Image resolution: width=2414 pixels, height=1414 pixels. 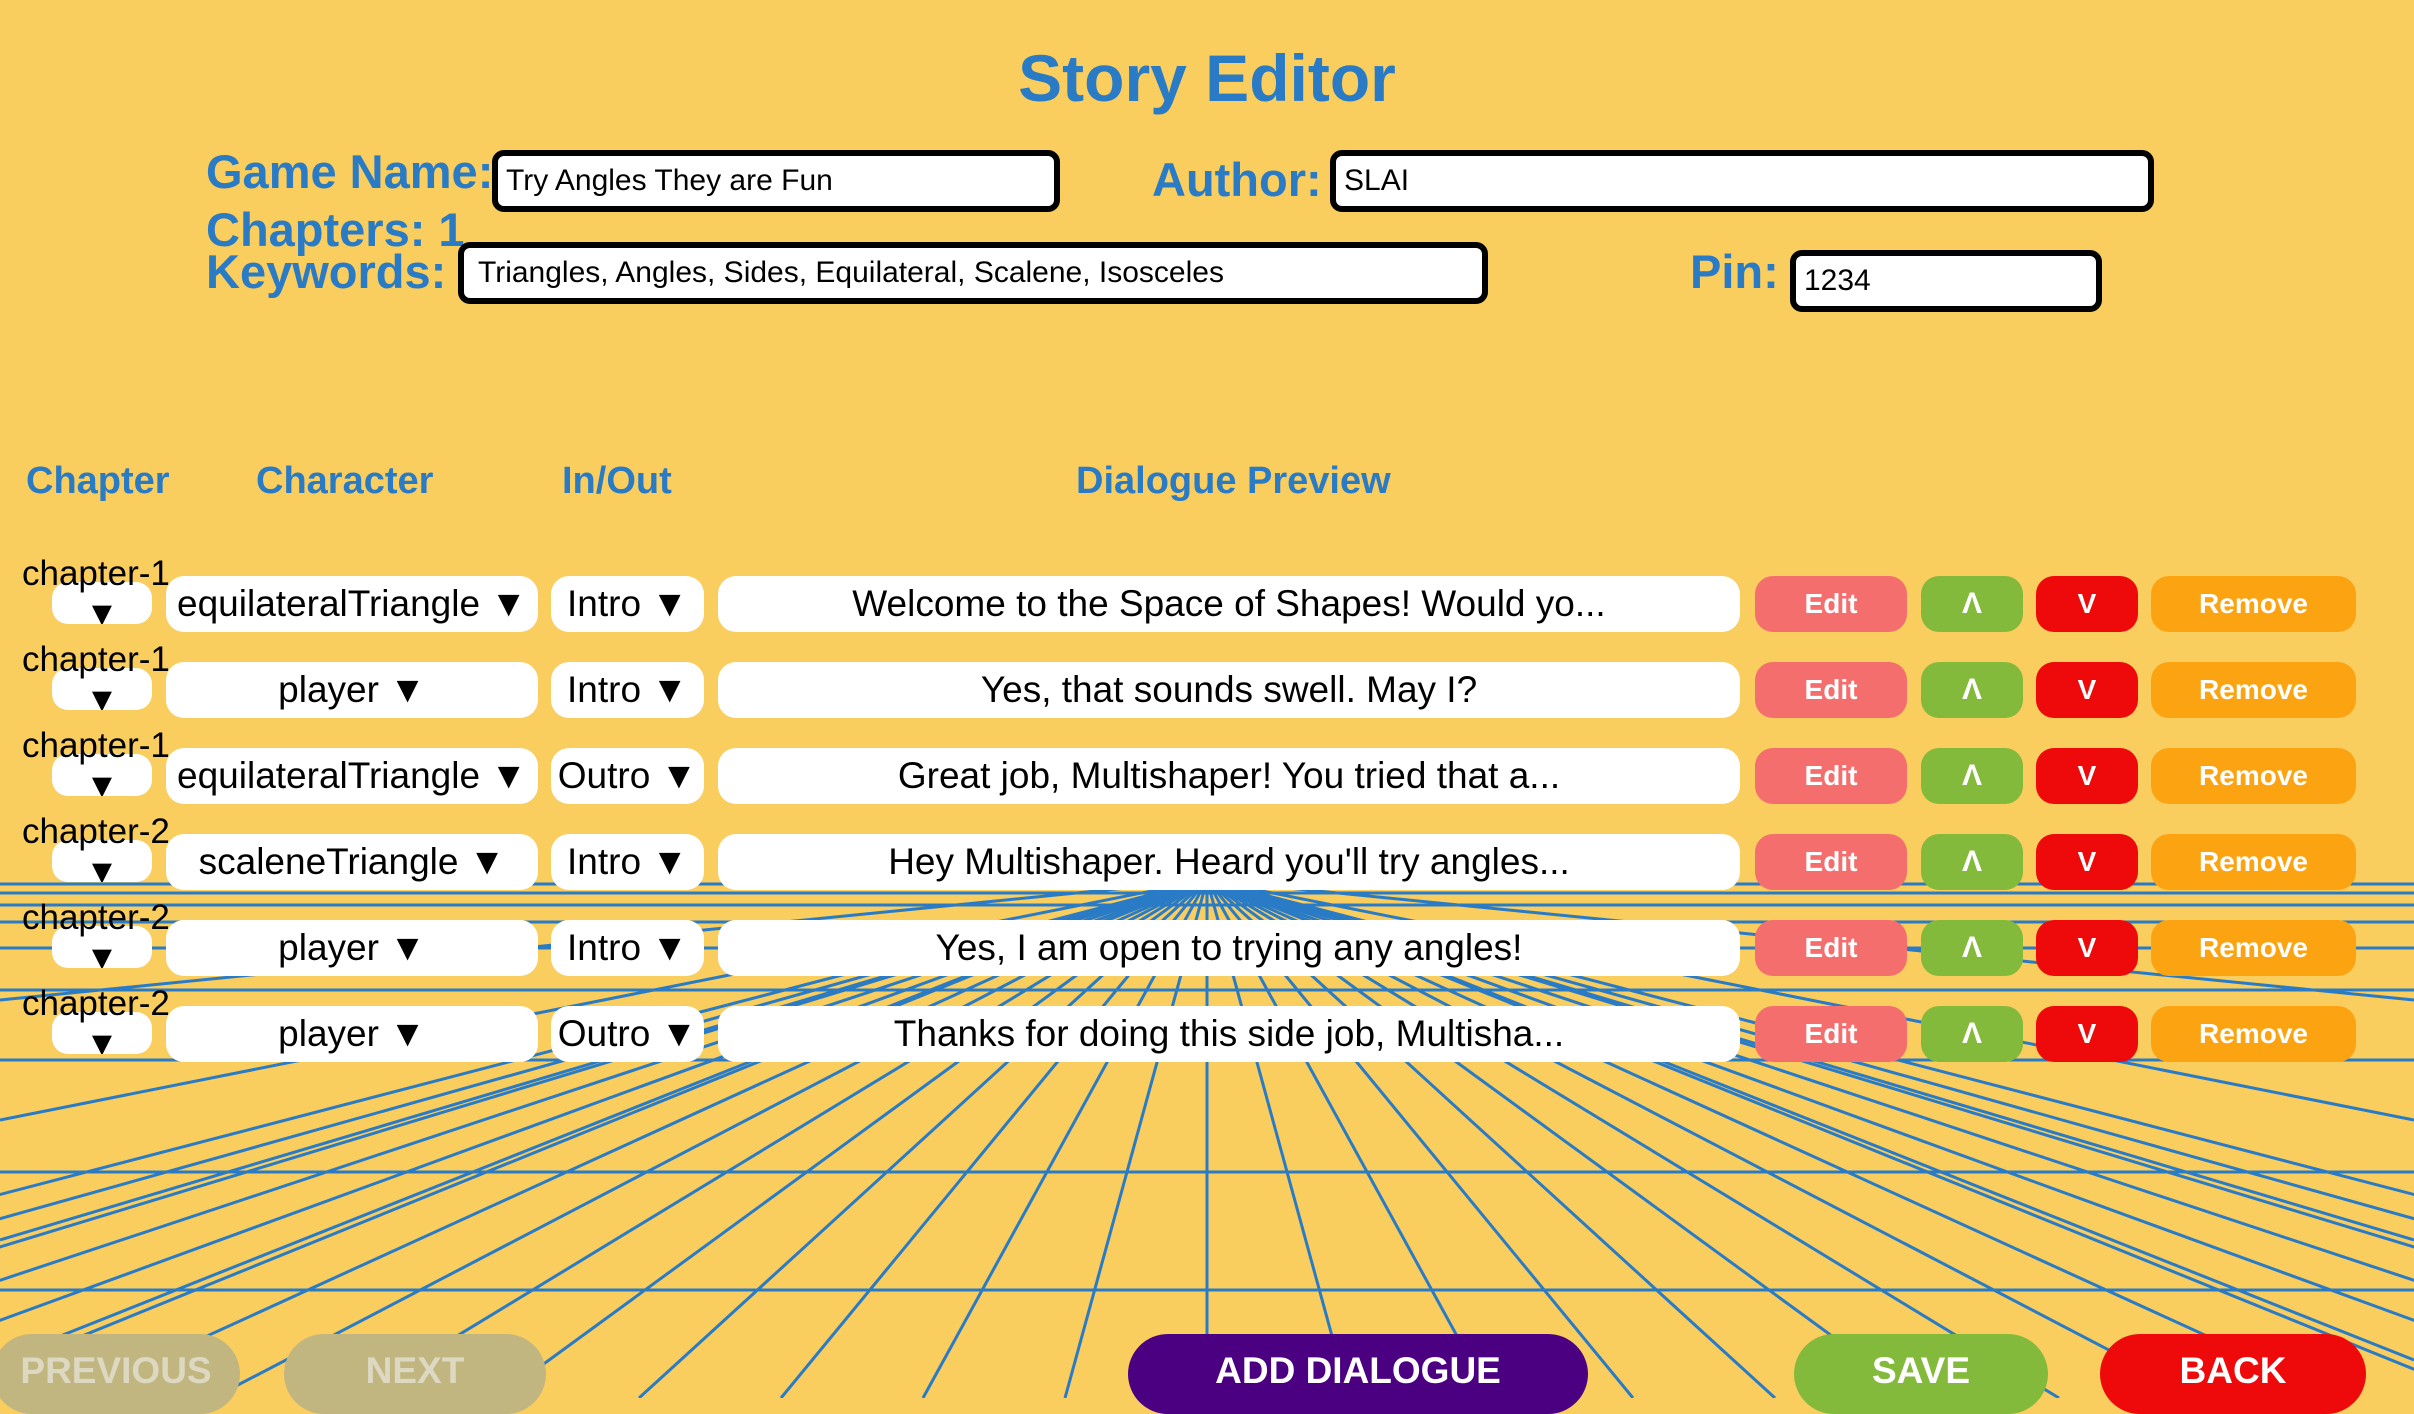 I want to click on previous-button: PREVIOUS, so click(x=120, y=1374).